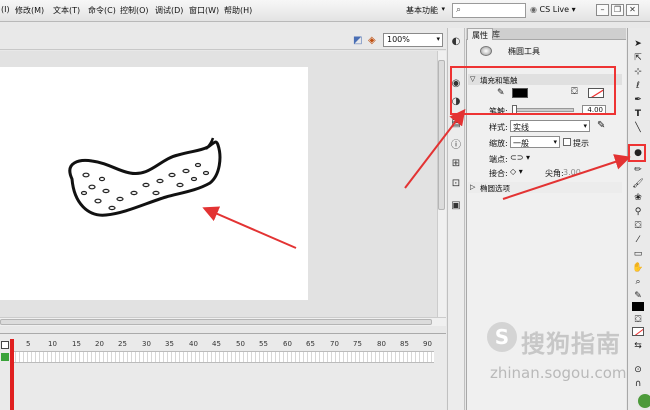 The width and height of the screenshot is (650, 410). Describe the element at coordinates (456, 146) in the screenshot. I see `info-icon: ⓘ` at that location.